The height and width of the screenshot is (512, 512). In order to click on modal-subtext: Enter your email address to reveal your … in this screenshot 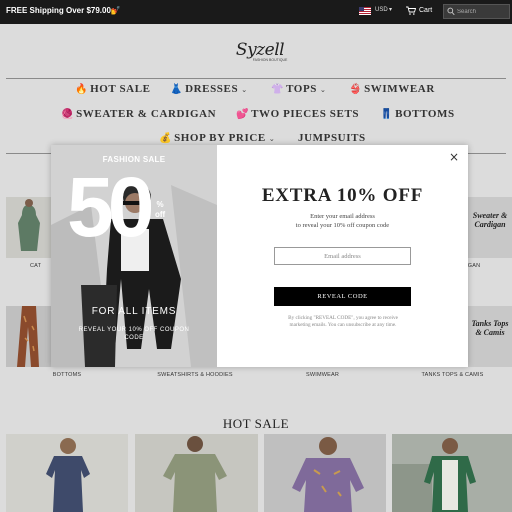, I will do `click(342, 221)`.